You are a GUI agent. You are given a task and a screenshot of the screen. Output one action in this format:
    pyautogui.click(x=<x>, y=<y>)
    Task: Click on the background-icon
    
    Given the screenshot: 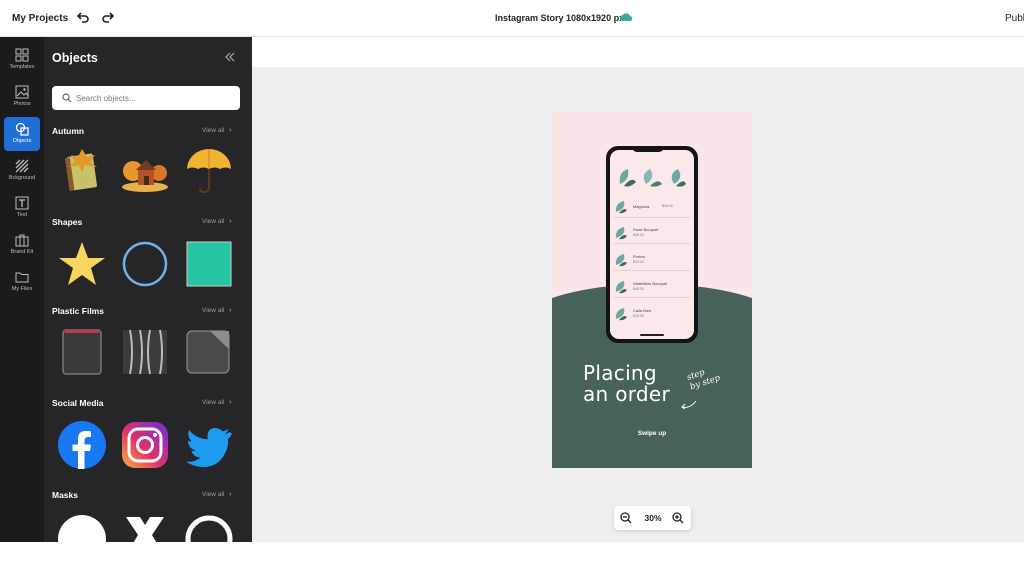 What is the action you would take?
    pyautogui.click(x=22, y=166)
    